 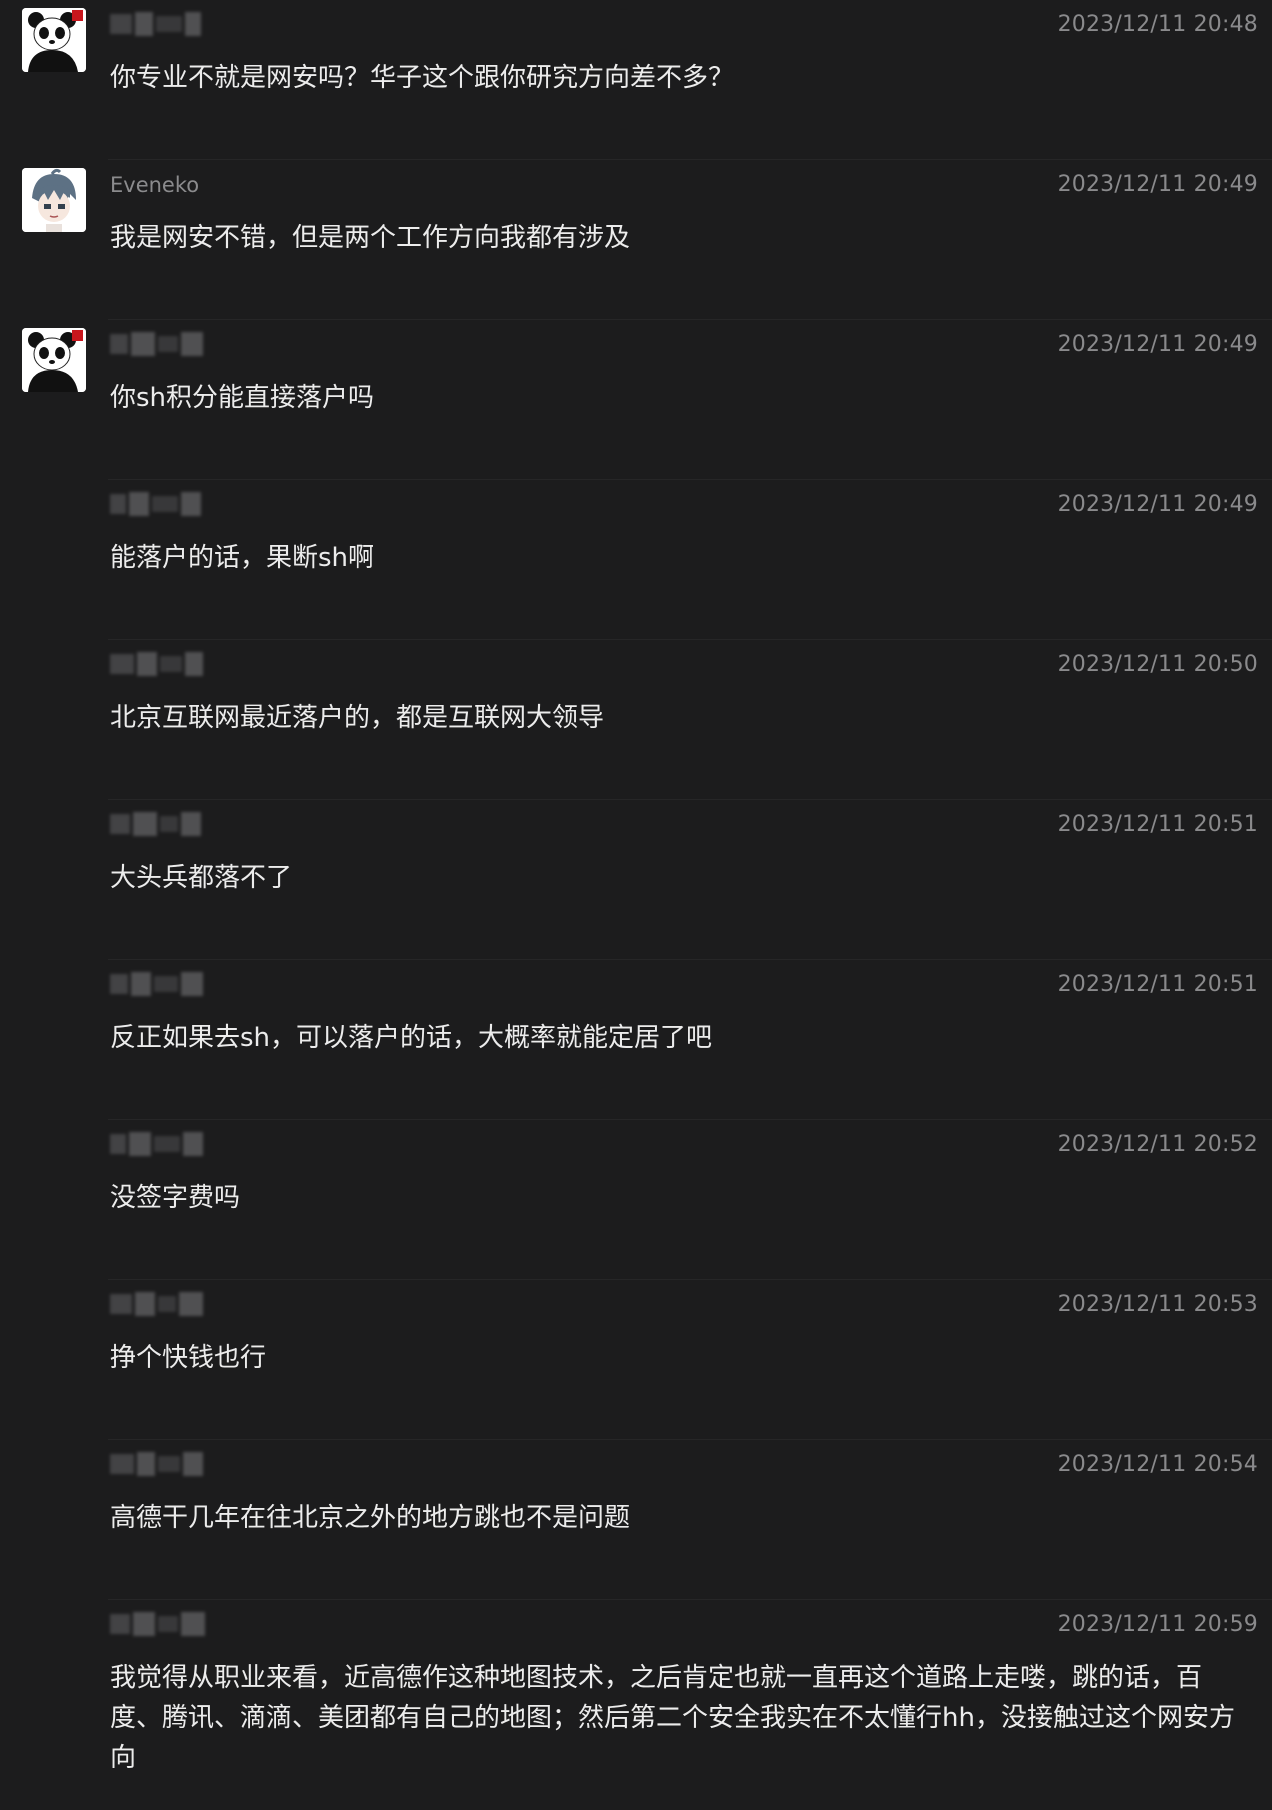 What do you see at coordinates (636, 1520) in the screenshot?
I see `message-item: 2023/12/11 20:54 高德干几年在往北京之外的地方跳也不是问题` at bounding box center [636, 1520].